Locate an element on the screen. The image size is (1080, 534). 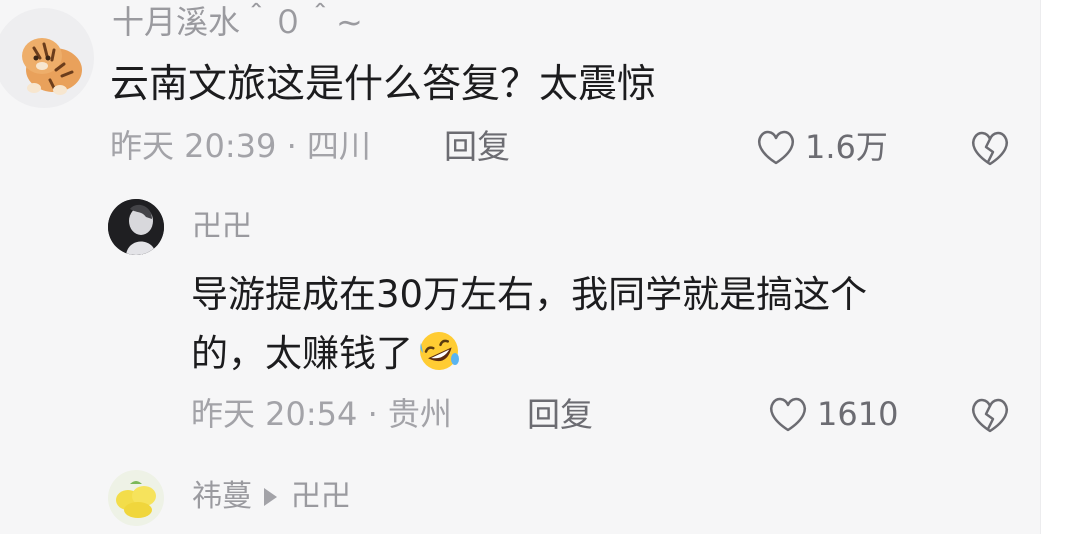
like-count: 1.6万 is located at coordinates (846, 147).